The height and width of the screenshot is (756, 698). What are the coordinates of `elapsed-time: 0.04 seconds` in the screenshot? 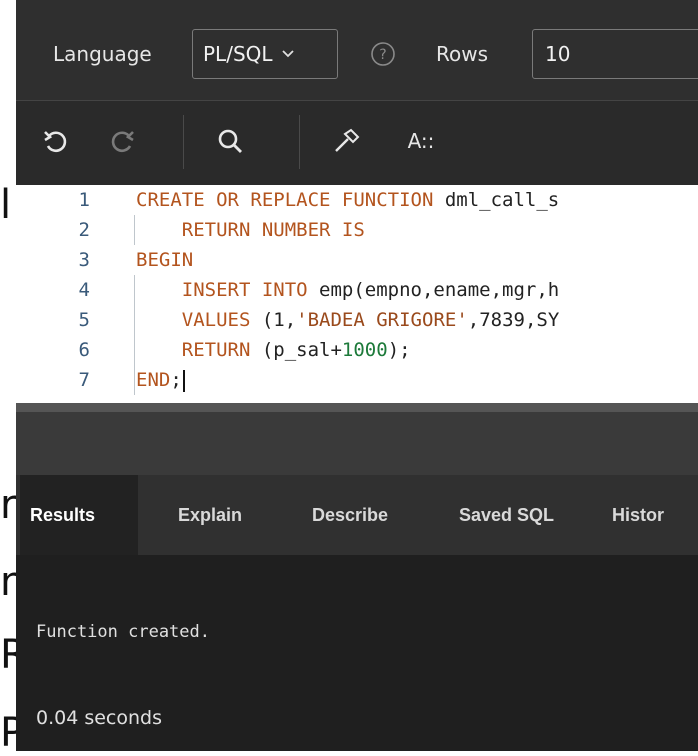 It's located at (99, 718).